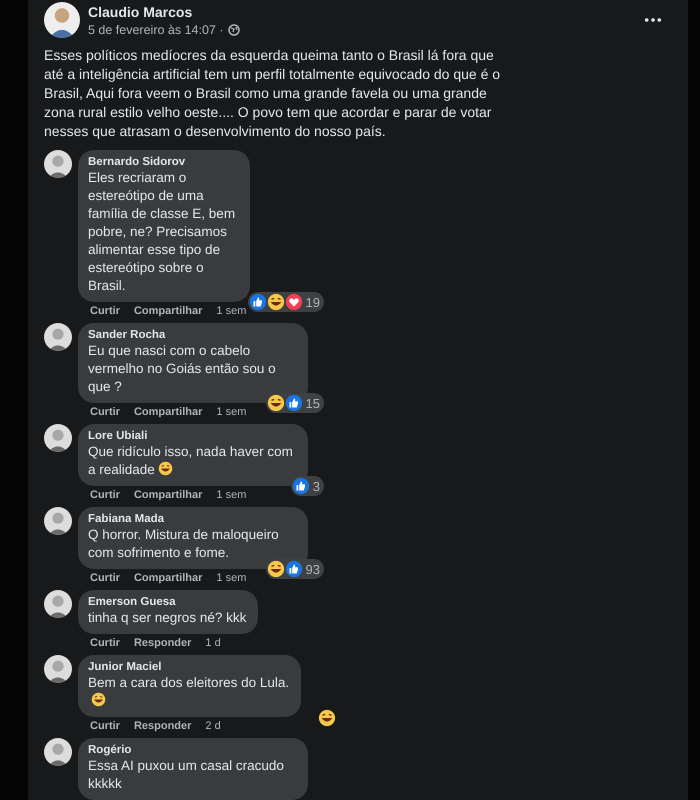 The image size is (700, 800). Describe the element at coordinates (192, 335) in the screenshot. I see `commenter-name: Sander Rocha` at that location.